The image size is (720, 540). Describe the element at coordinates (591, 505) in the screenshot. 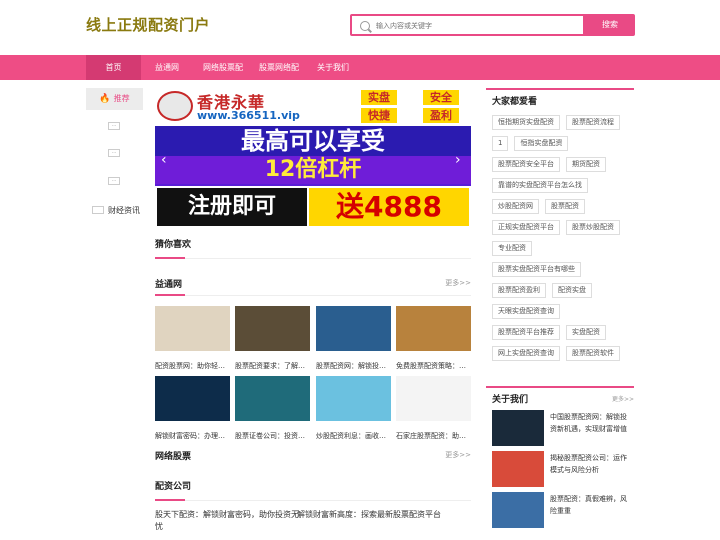

I see `about-item-text: 股票配资：真假难辨，风险重重` at that location.